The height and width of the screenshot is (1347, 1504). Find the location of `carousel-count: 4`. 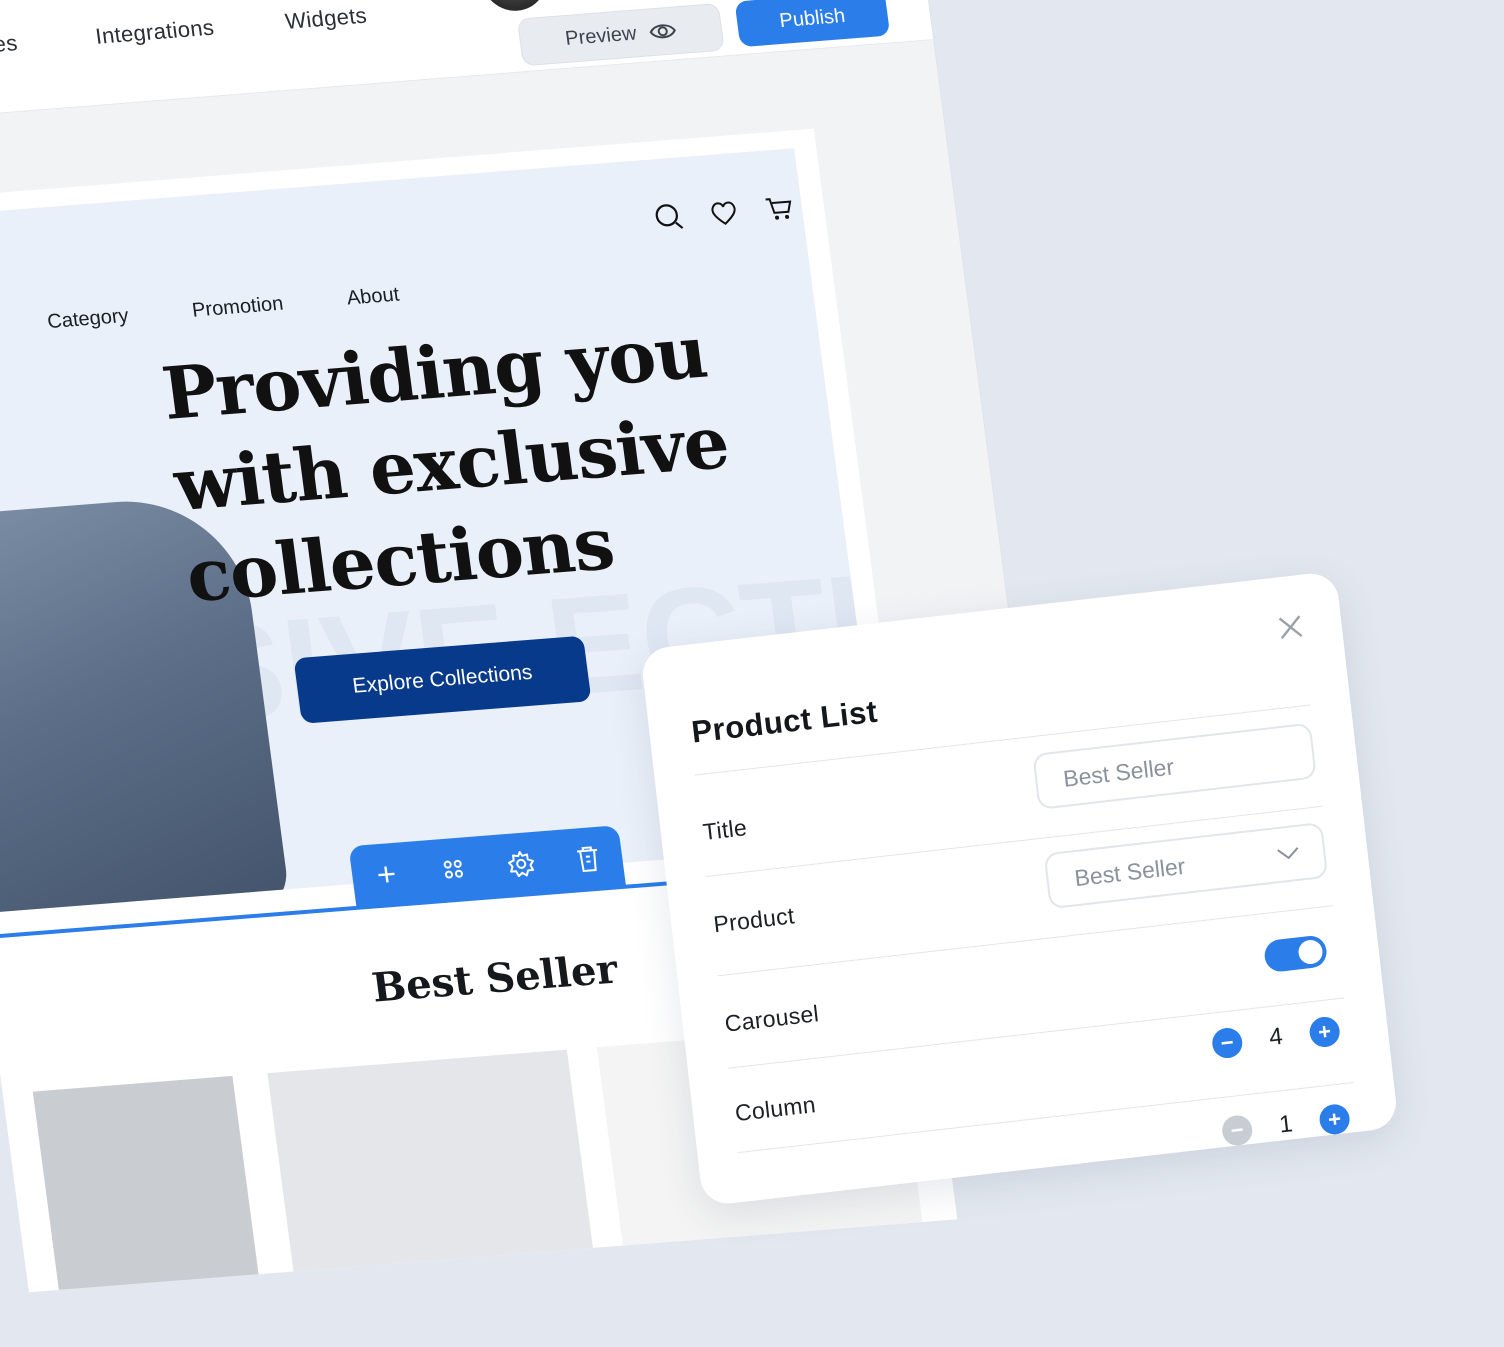

carousel-count: 4 is located at coordinates (1276, 1037).